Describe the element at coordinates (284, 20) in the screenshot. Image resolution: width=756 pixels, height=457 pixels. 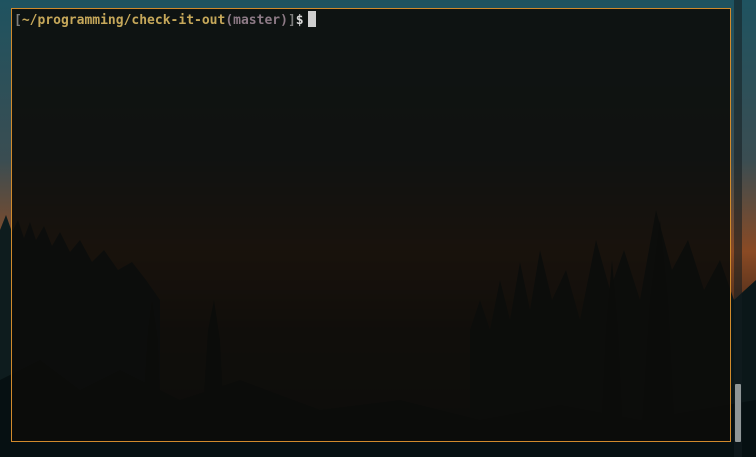
I see `prompt-branch-close: )` at that location.